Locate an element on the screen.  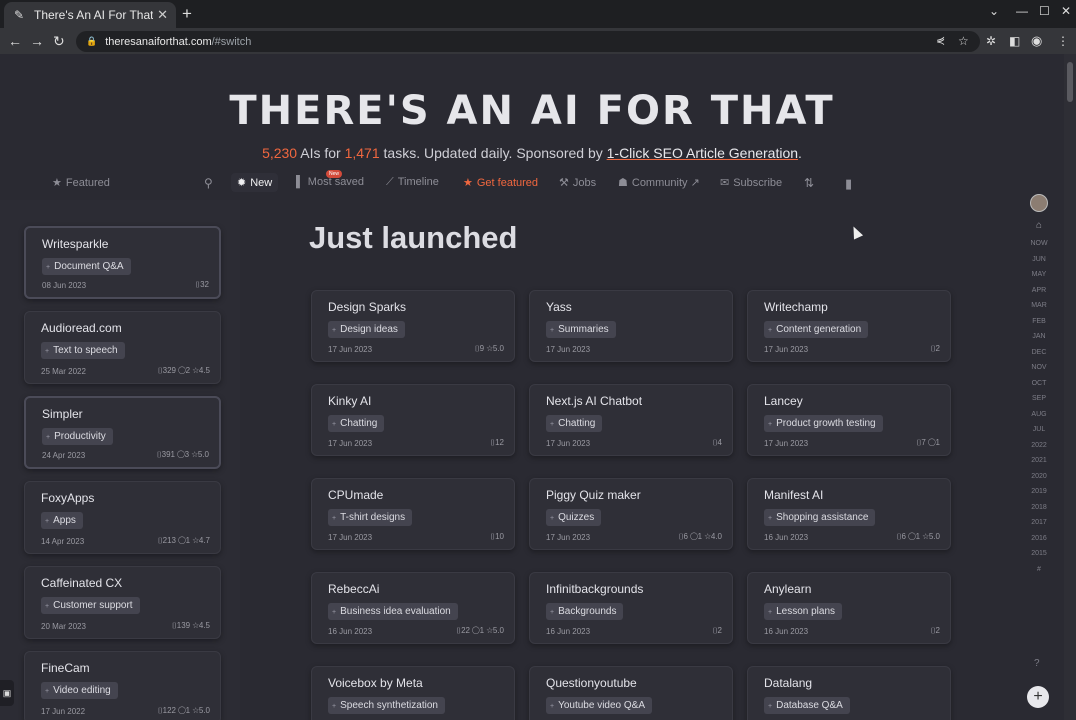
page-scrollbar is located at coordinates (1070, 387).